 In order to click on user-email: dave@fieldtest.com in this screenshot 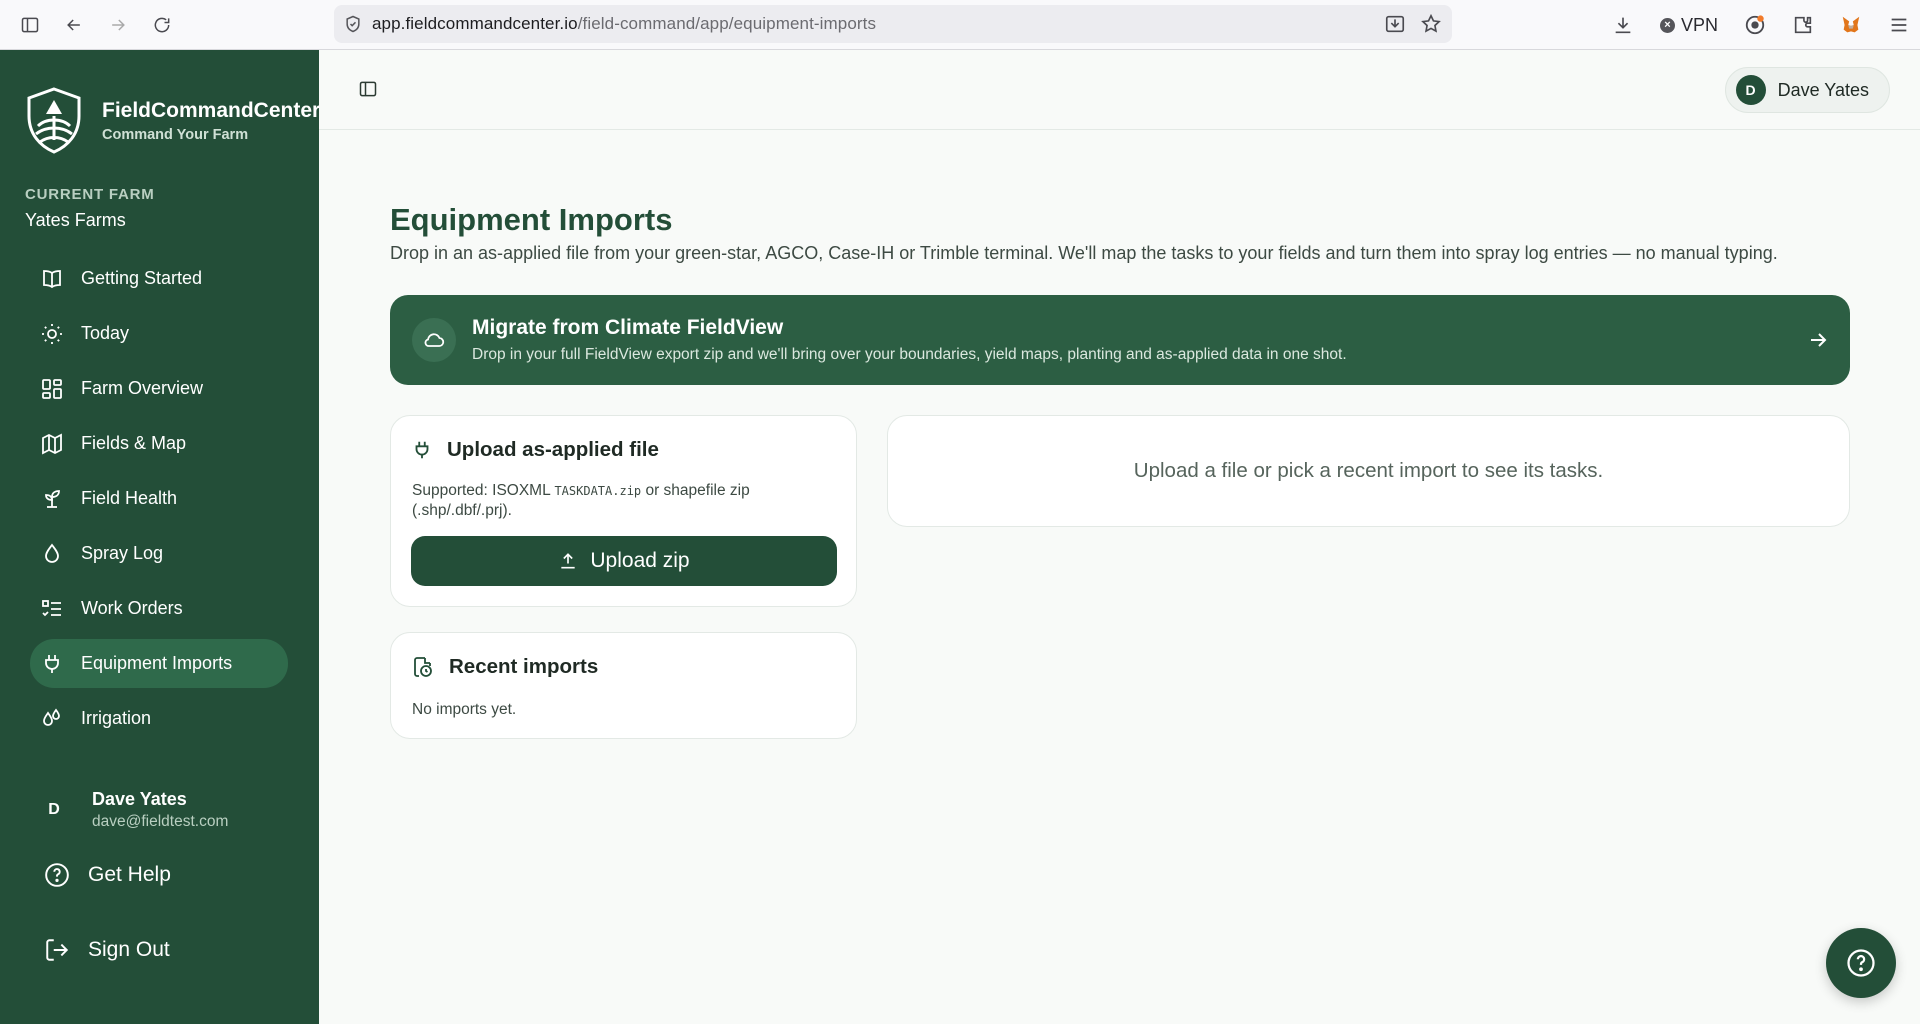, I will do `click(160, 821)`.